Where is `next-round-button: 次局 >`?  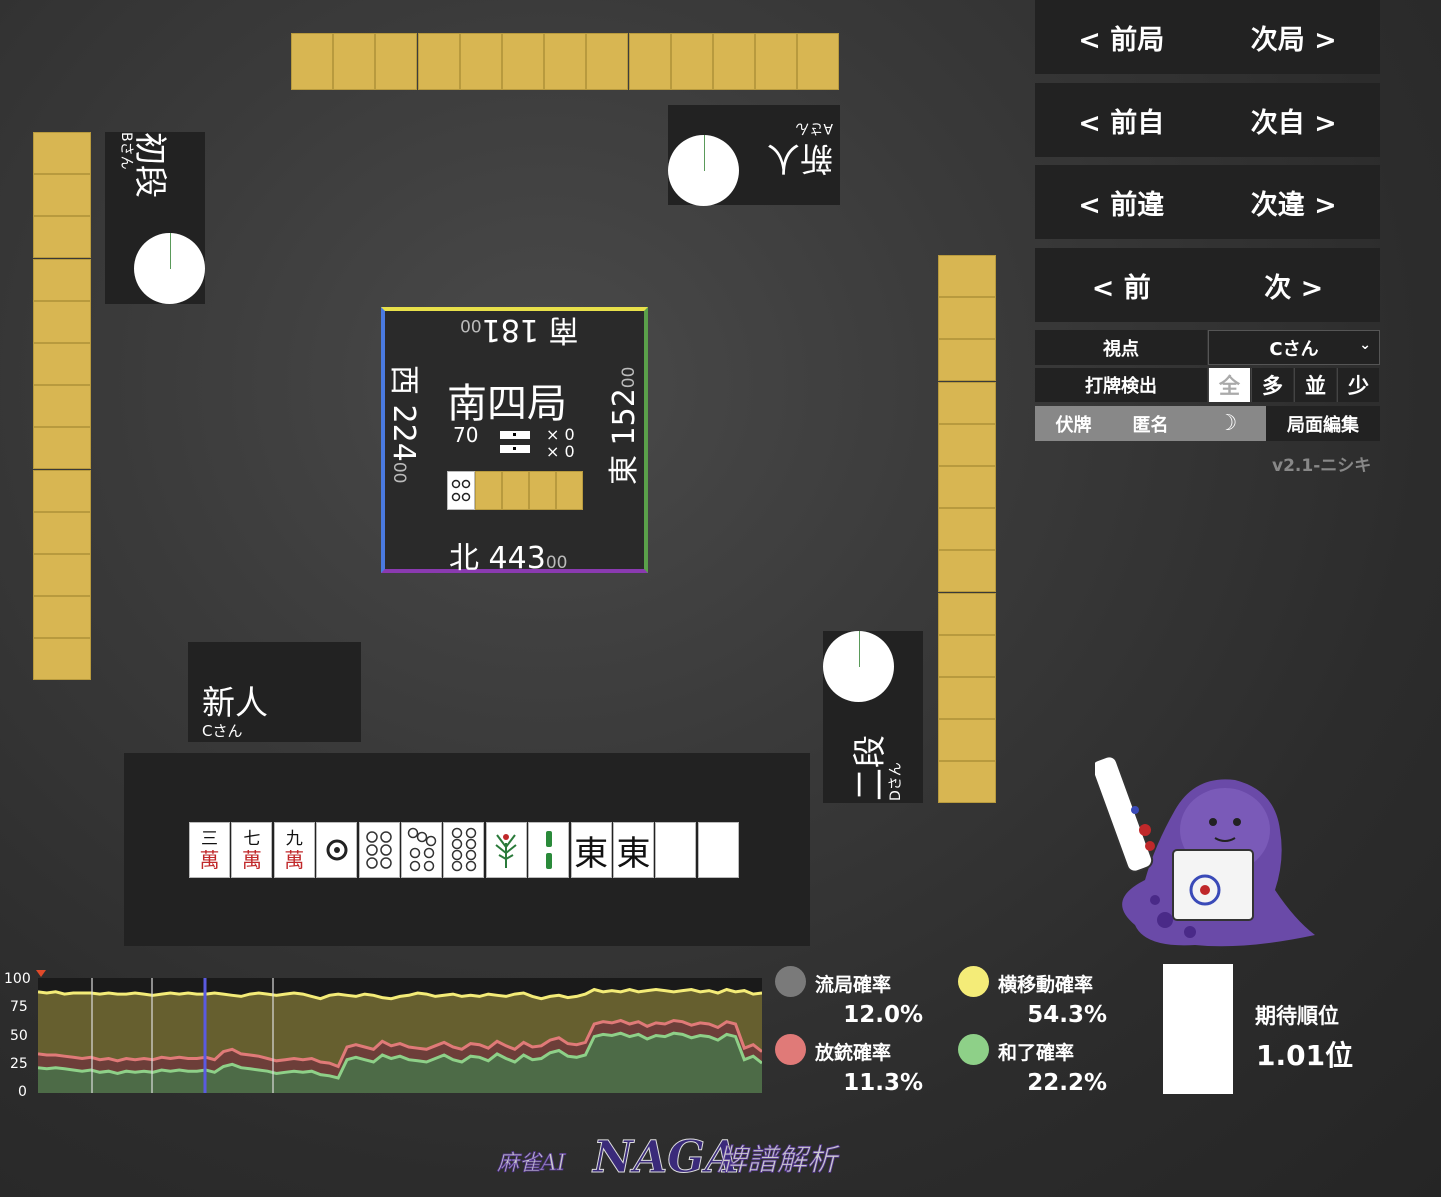
next-round-button: 次局 > is located at coordinates (1294, 37).